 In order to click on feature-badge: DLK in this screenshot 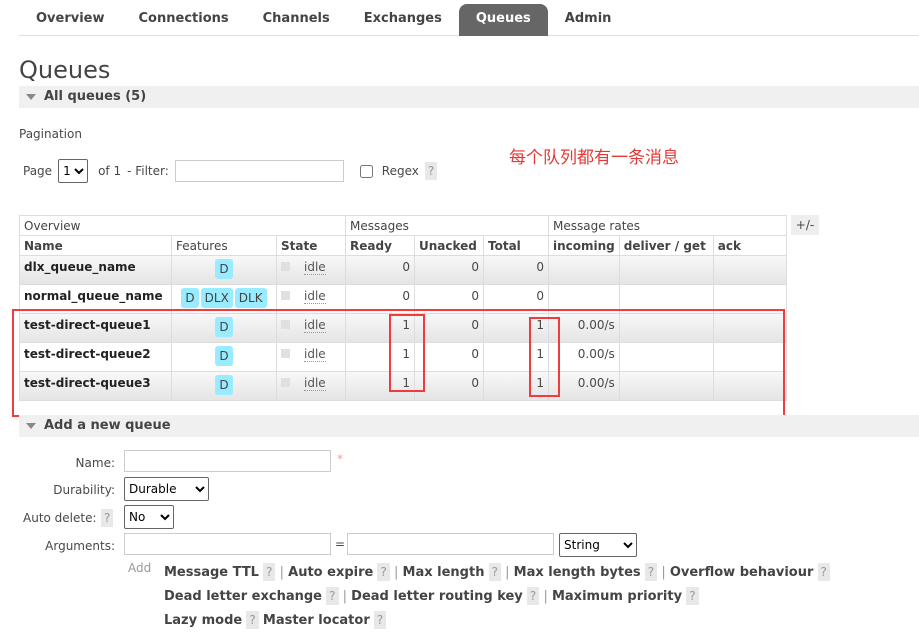, I will do `click(250, 298)`.